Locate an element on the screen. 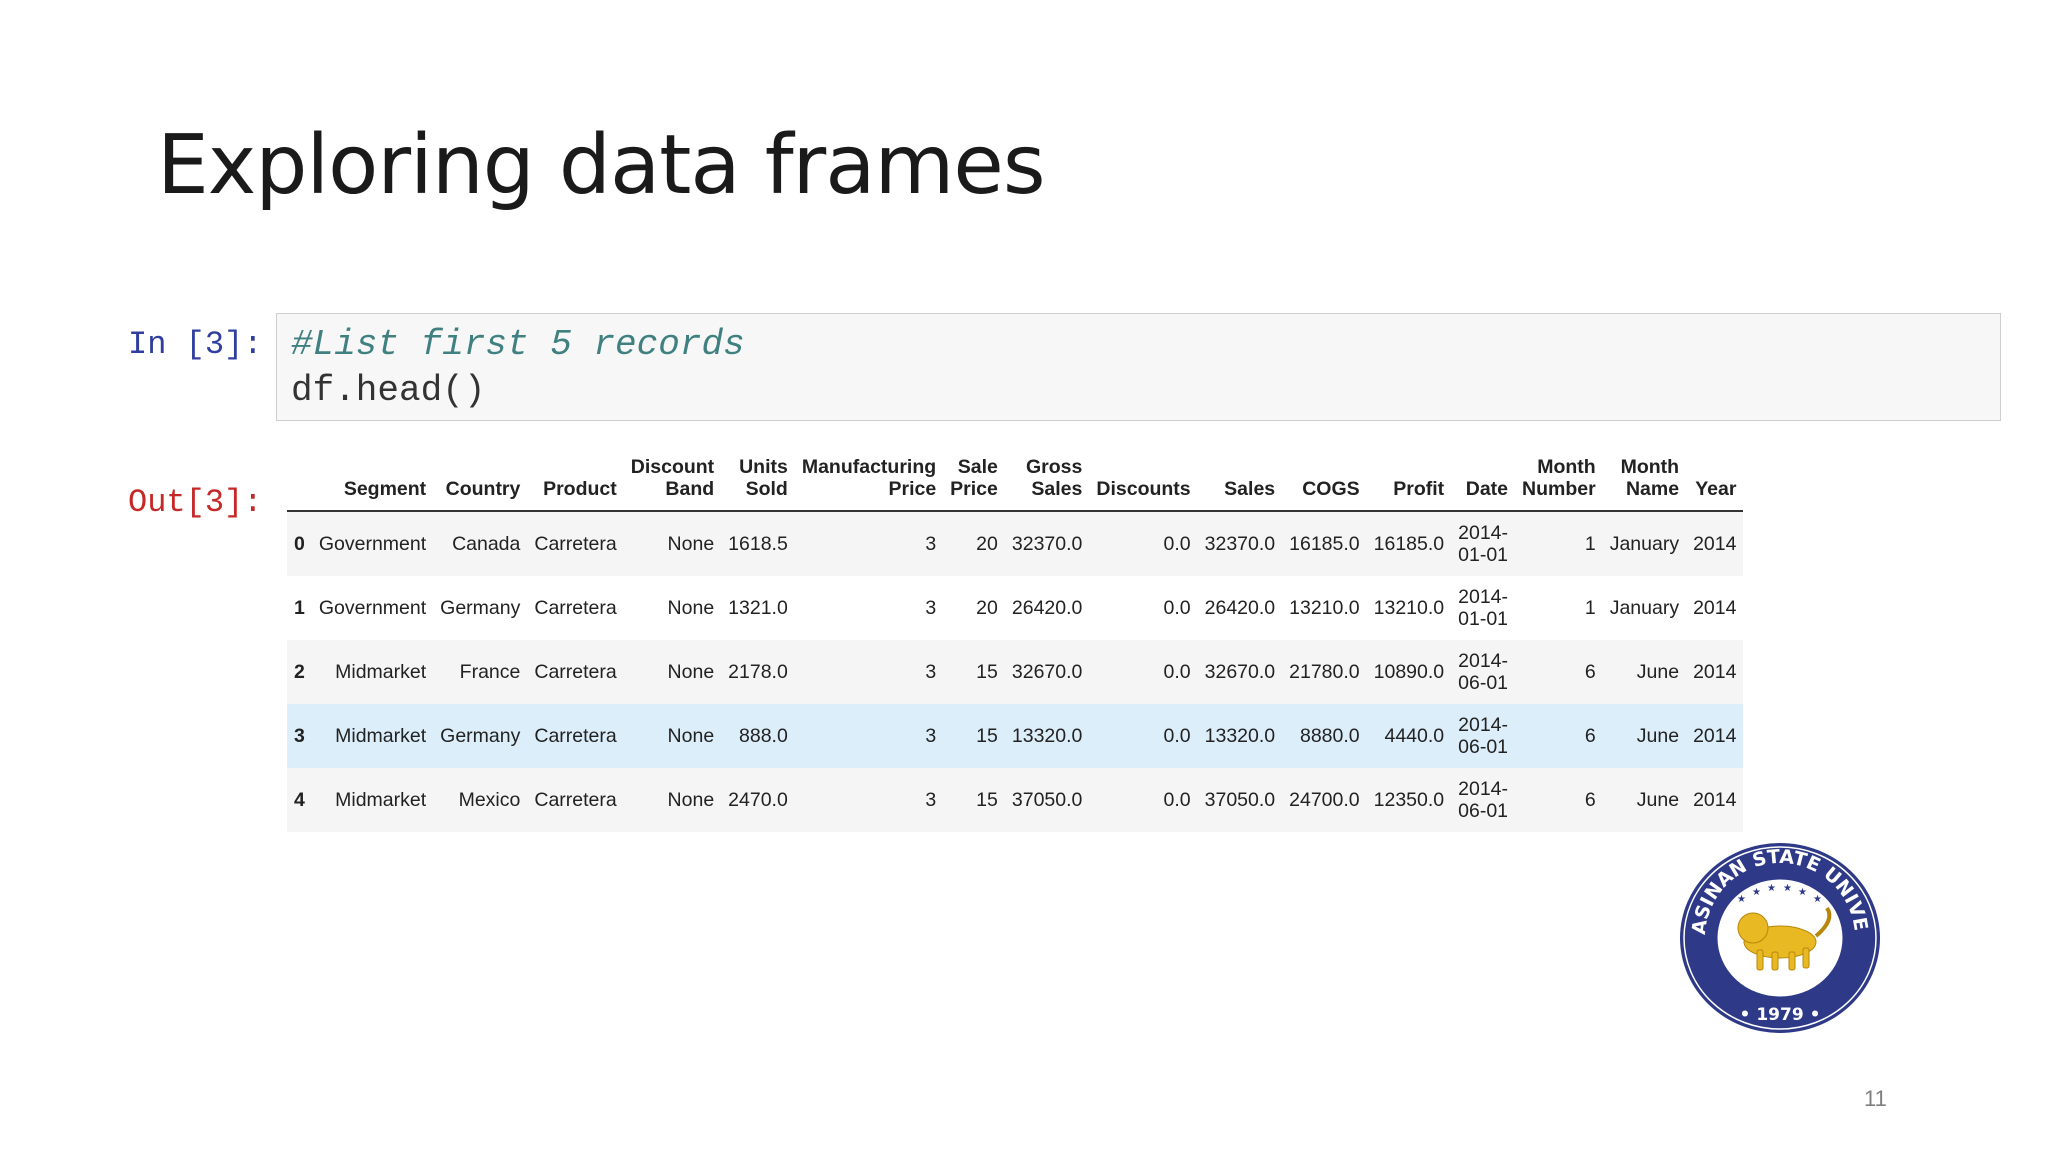  row-index: 3 is located at coordinates (299, 735).